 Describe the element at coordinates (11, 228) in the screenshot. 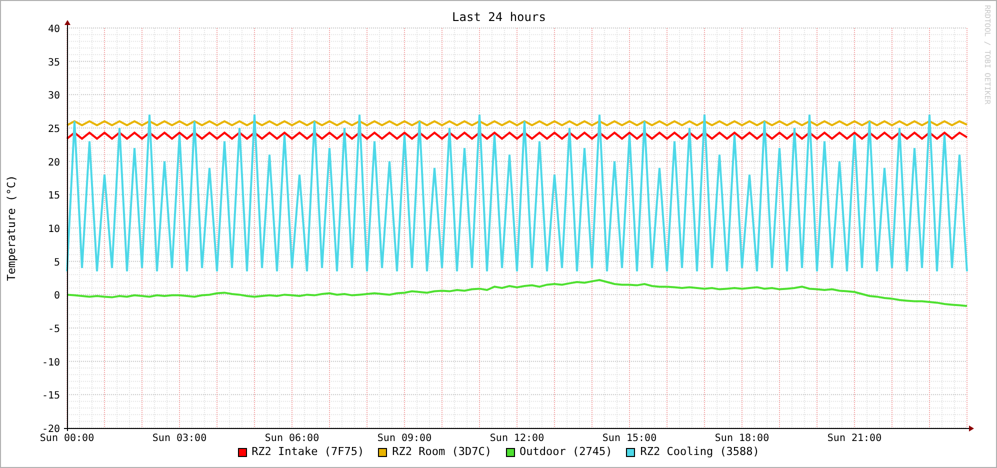

I see `axis-title: Temperature (°C)` at that location.